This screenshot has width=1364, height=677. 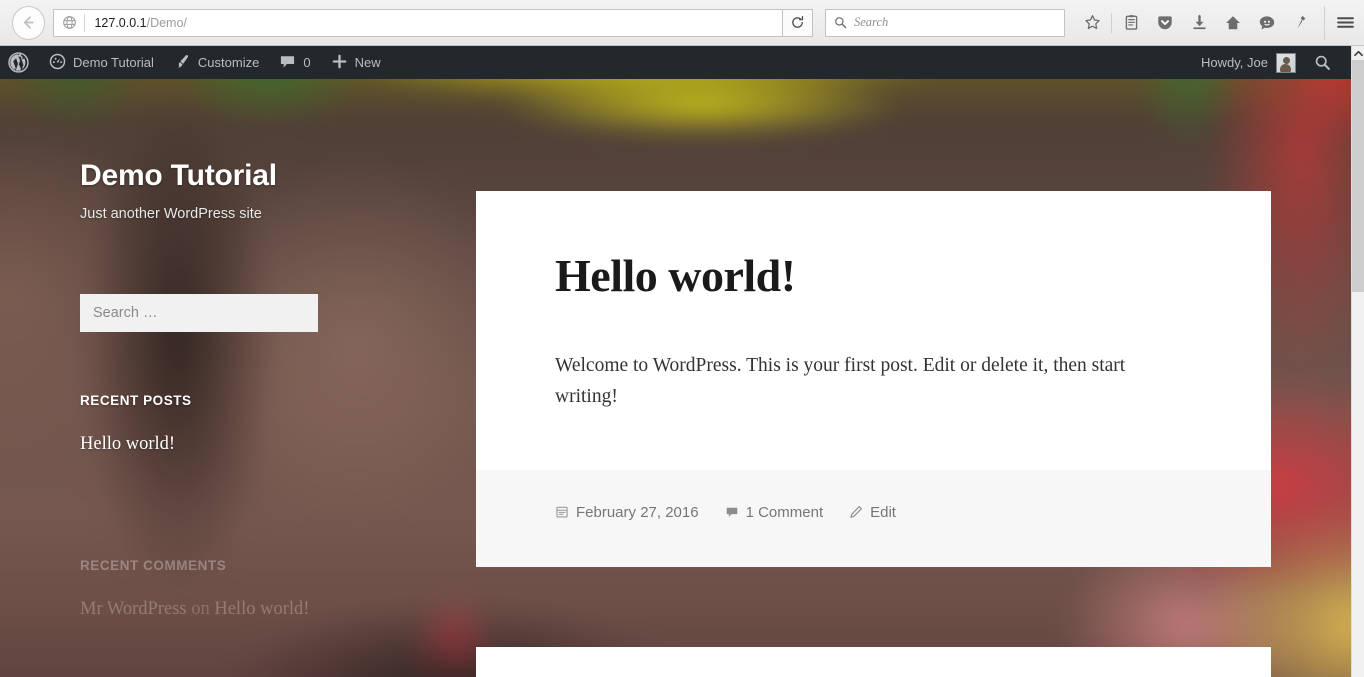 What do you see at coordinates (166, 22) in the screenshot?
I see `url-path: /Demo/` at bounding box center [166, 22].